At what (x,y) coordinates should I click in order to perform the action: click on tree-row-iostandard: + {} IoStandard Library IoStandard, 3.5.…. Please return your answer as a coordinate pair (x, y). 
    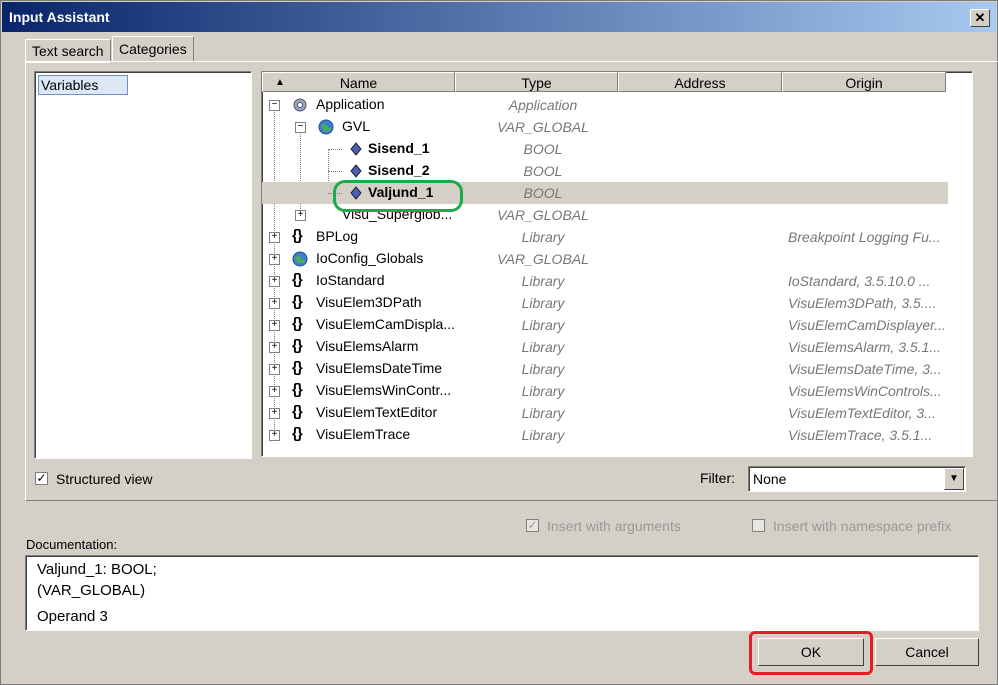
    Looking at the image, I should click on (605, 281).